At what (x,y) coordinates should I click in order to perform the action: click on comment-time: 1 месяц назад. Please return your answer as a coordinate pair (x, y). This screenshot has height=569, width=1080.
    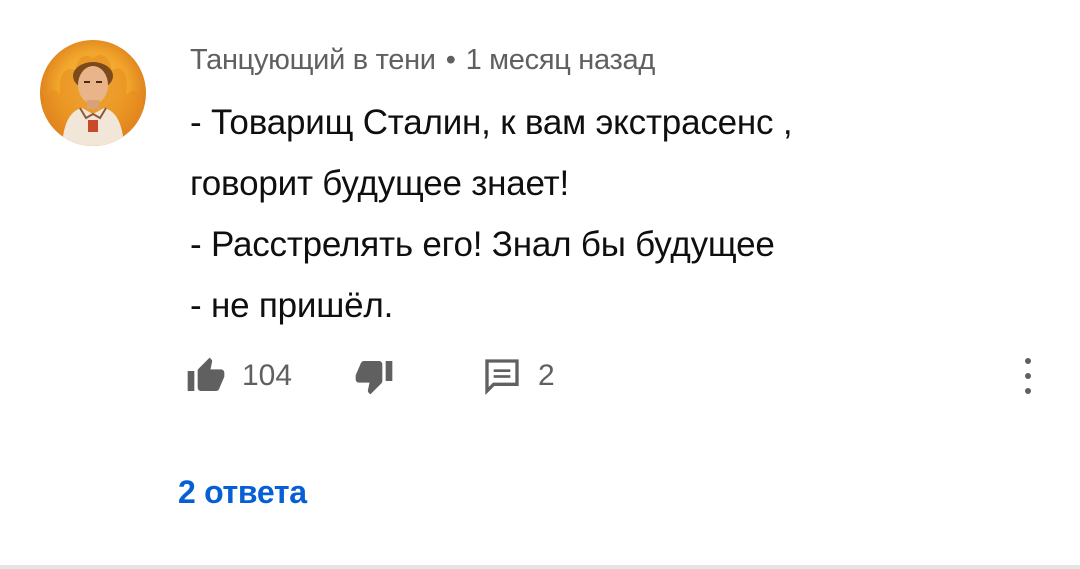
    Looking at the image, I should click on (561, 60).